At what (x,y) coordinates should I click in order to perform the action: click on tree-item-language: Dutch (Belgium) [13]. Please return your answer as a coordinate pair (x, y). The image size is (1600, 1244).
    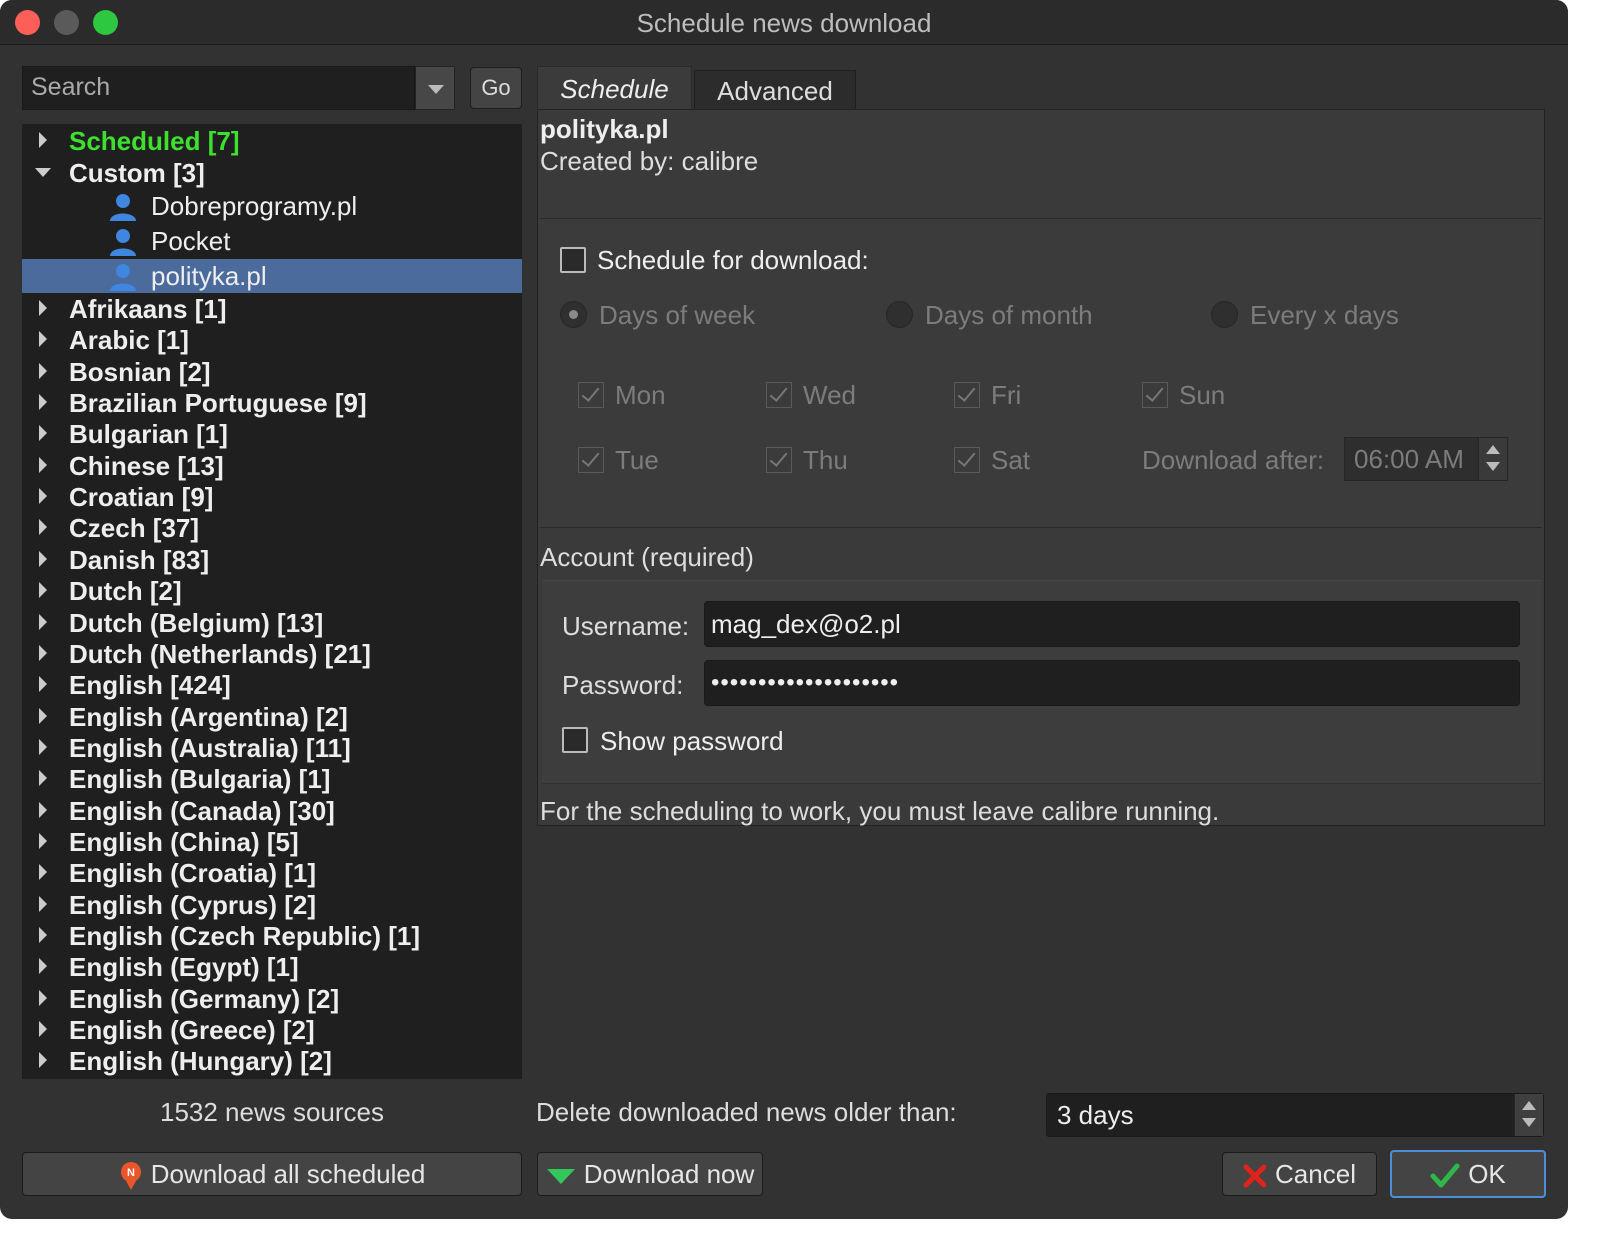
    Looking at the image, I should click on (272, 623).